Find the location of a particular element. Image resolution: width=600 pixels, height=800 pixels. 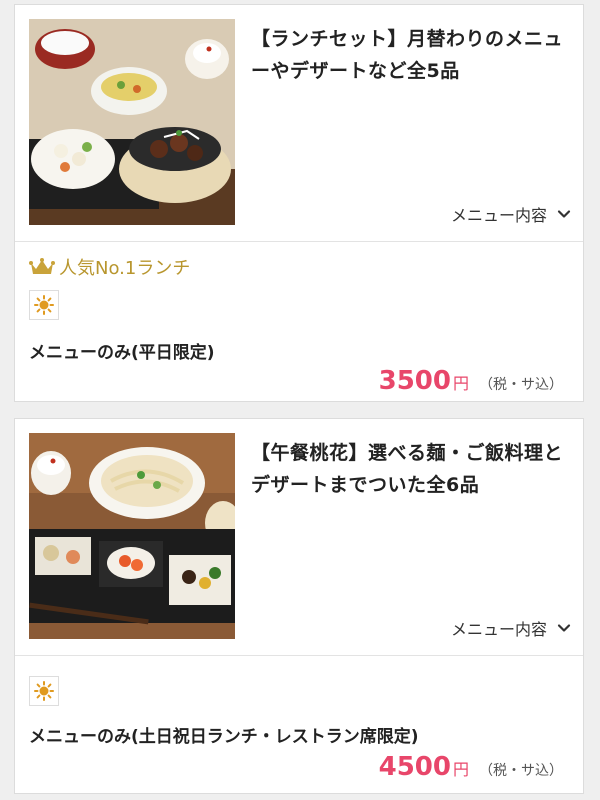

price: 4500 円 （税・サ込） is located at coordinates (471, 767).